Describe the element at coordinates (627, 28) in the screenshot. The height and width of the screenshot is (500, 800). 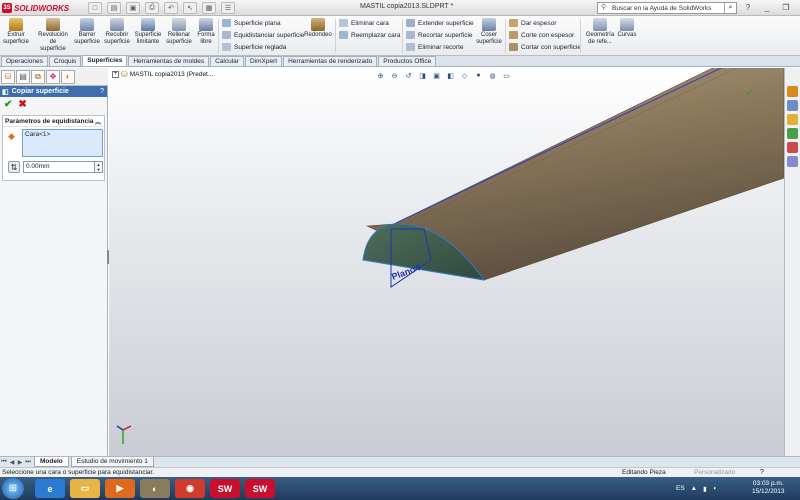
I see `curves-button: Curvas` at that location.